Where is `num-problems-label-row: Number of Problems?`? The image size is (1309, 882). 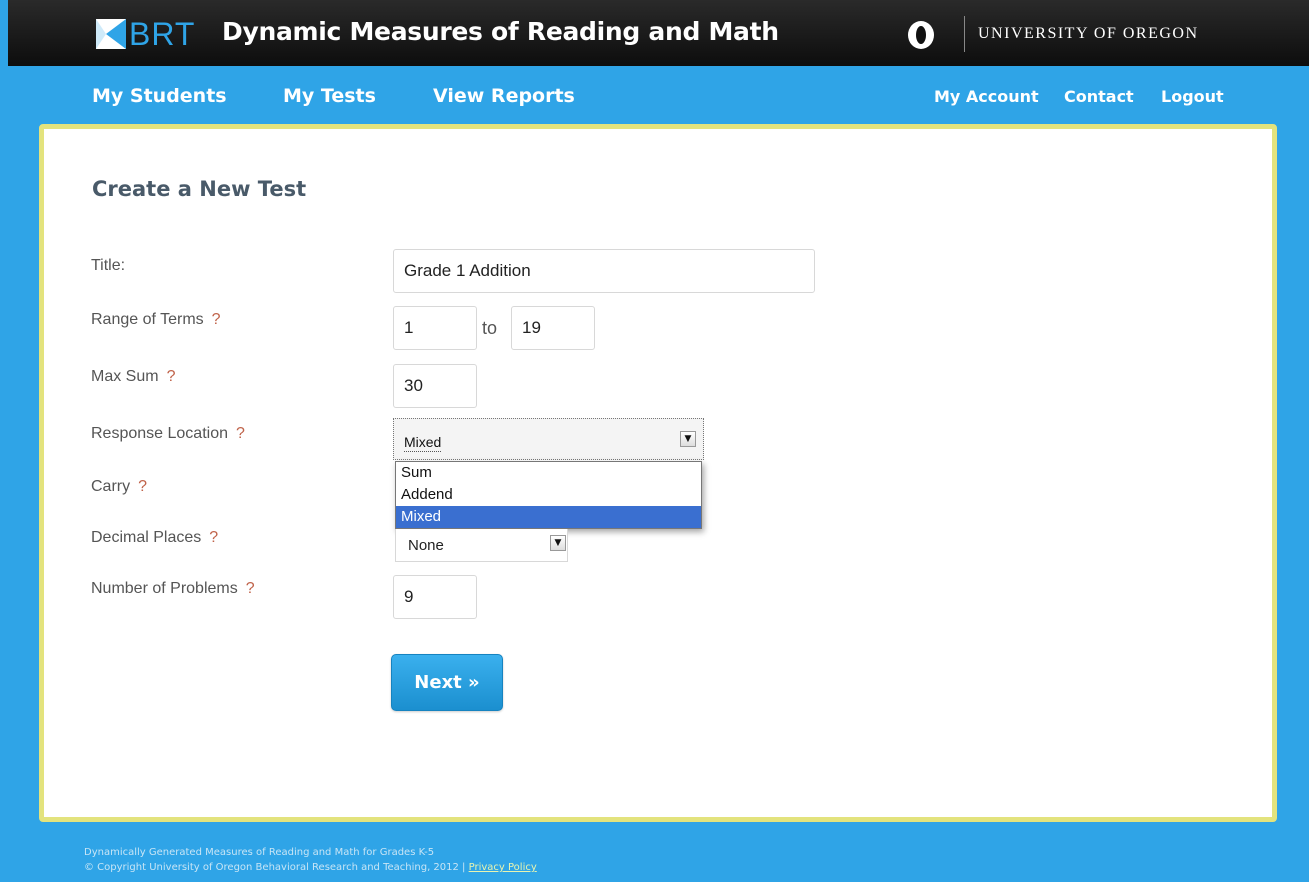
num-problems-label-row: Number of Problems? is located at coordinates (173, 589).